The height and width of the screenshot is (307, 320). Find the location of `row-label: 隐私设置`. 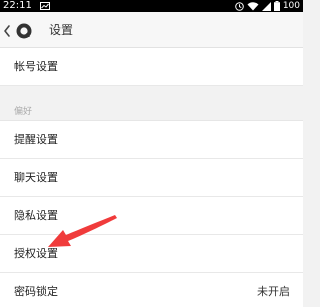

row-label: 隐私设置 is located at coordinates (36, 215).